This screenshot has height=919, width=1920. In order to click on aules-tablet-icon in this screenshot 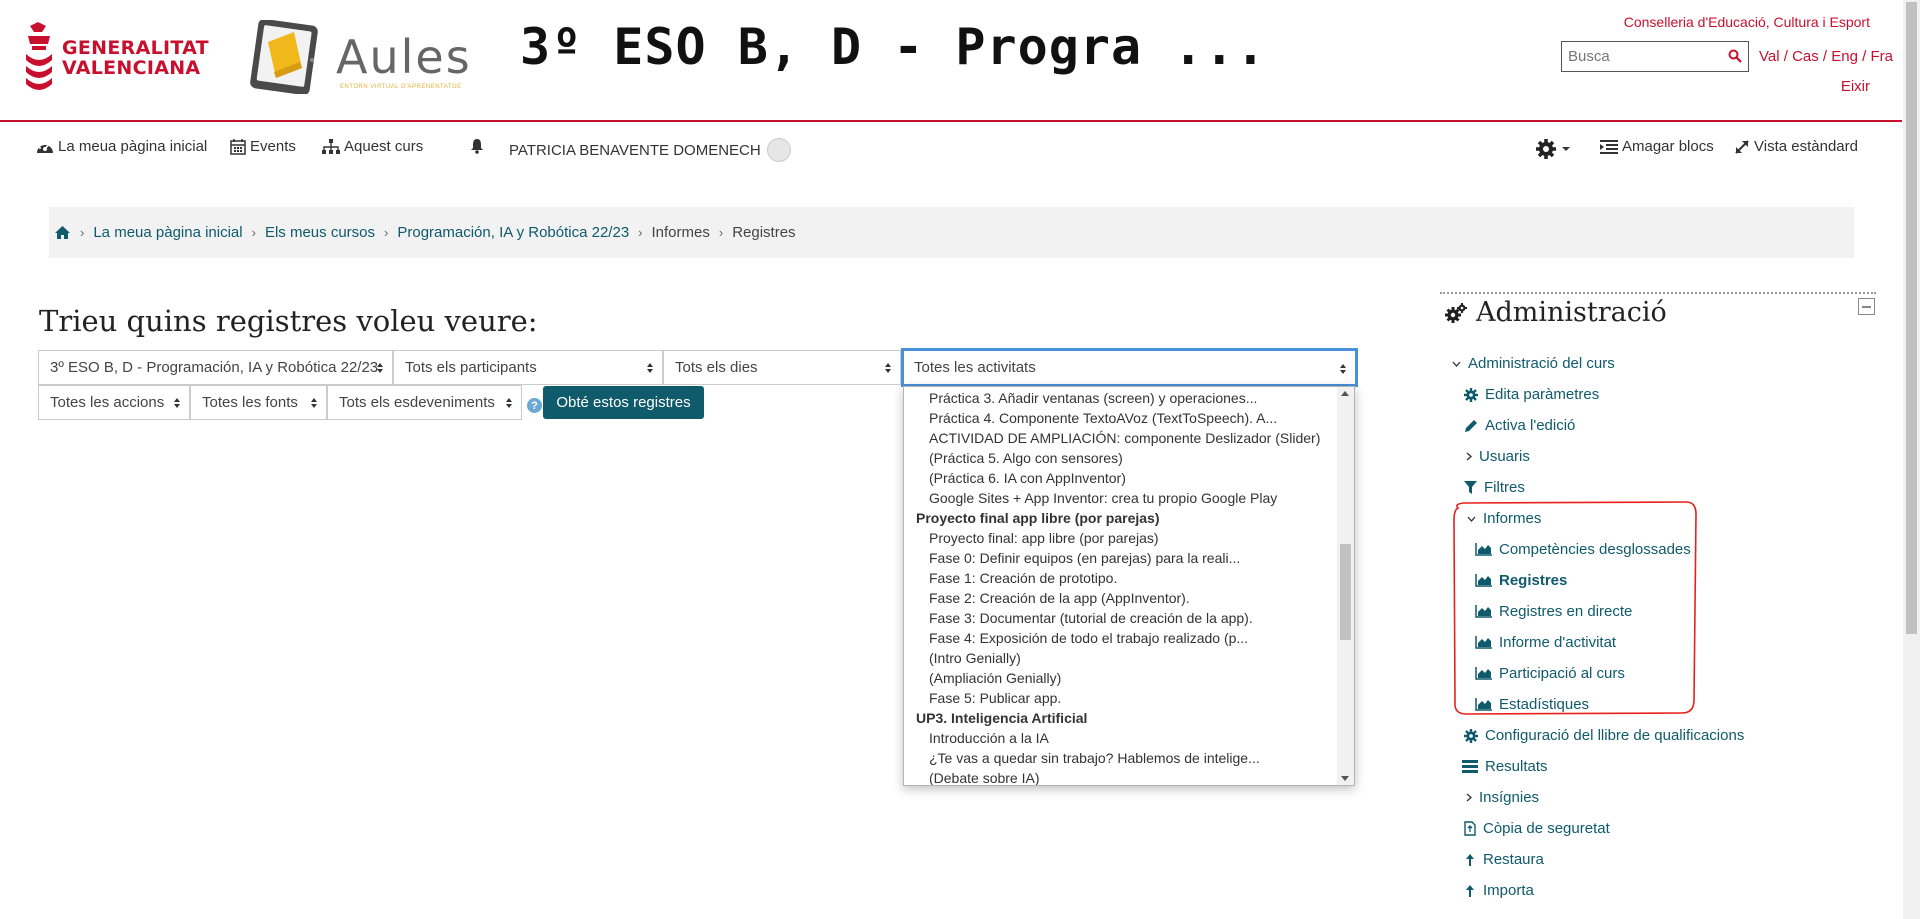, I will do `click(284, 57)`.